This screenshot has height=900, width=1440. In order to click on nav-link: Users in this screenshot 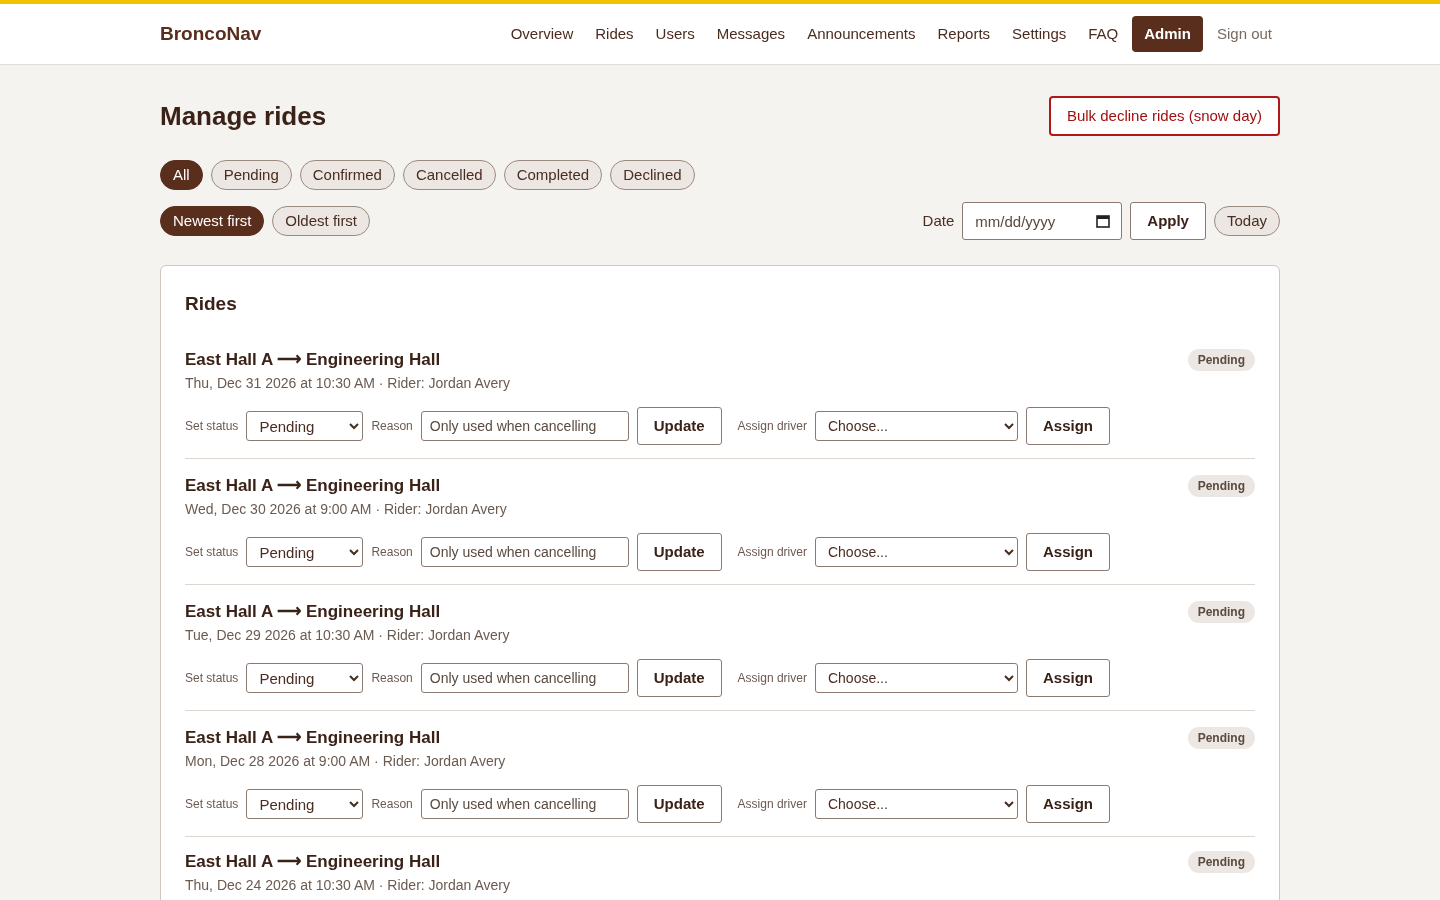, I will do `click(675, 34)`.